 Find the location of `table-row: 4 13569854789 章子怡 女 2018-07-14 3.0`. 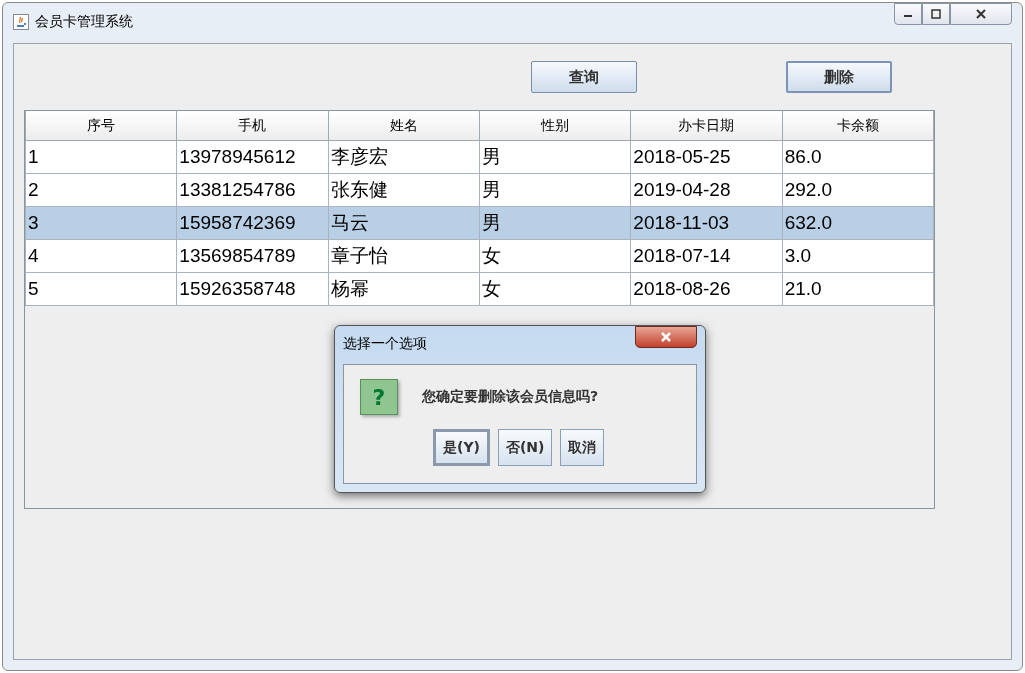

table-row: 4 13569854789 章子怡 女 2018-07-14 3.0 is located at coordinates (479, 256).